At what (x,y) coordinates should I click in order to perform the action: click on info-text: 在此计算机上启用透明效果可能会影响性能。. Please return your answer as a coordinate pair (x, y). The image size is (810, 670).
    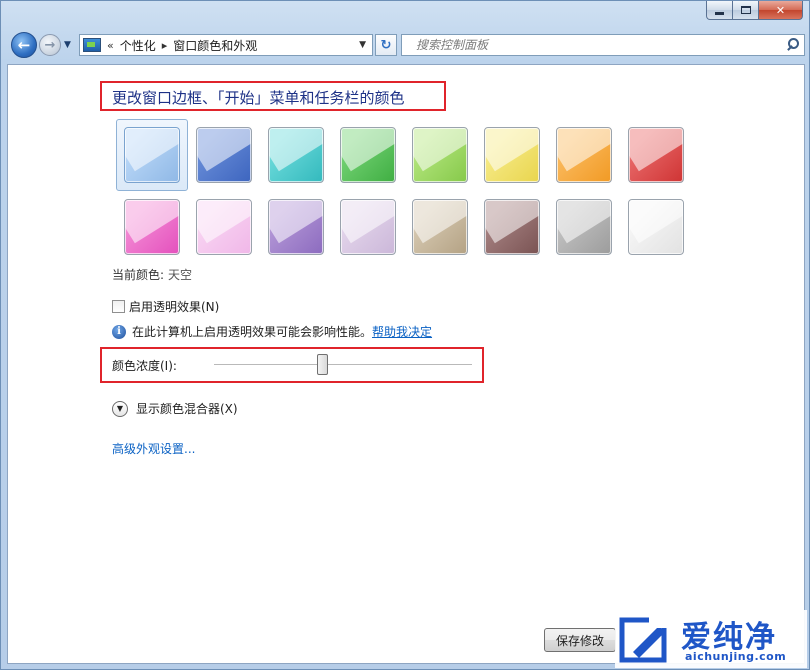
    Looking at the image, I should click on (252, 332).